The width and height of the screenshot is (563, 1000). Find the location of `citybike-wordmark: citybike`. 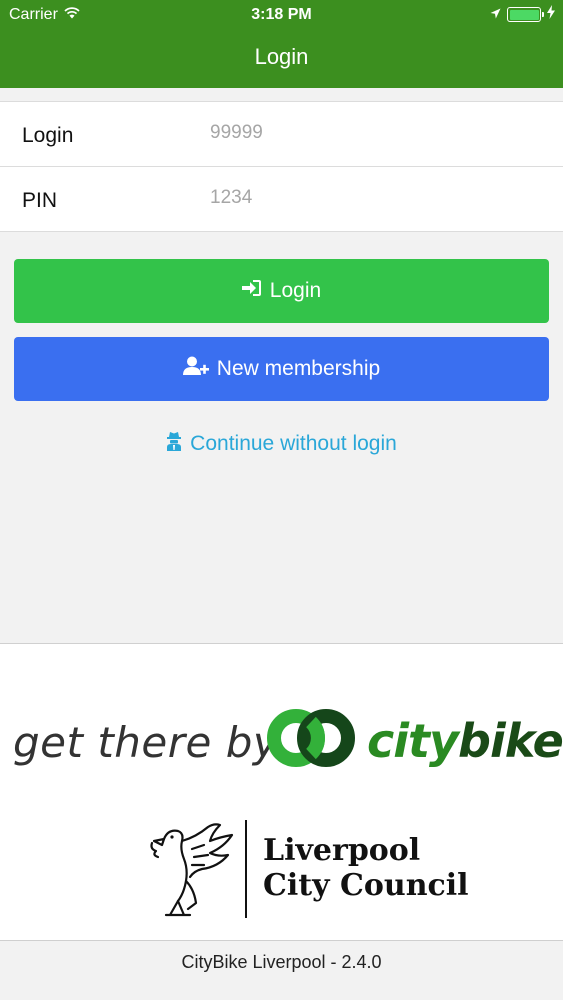

citybike-wordmark: citybike is located at coordinates (465, 741).